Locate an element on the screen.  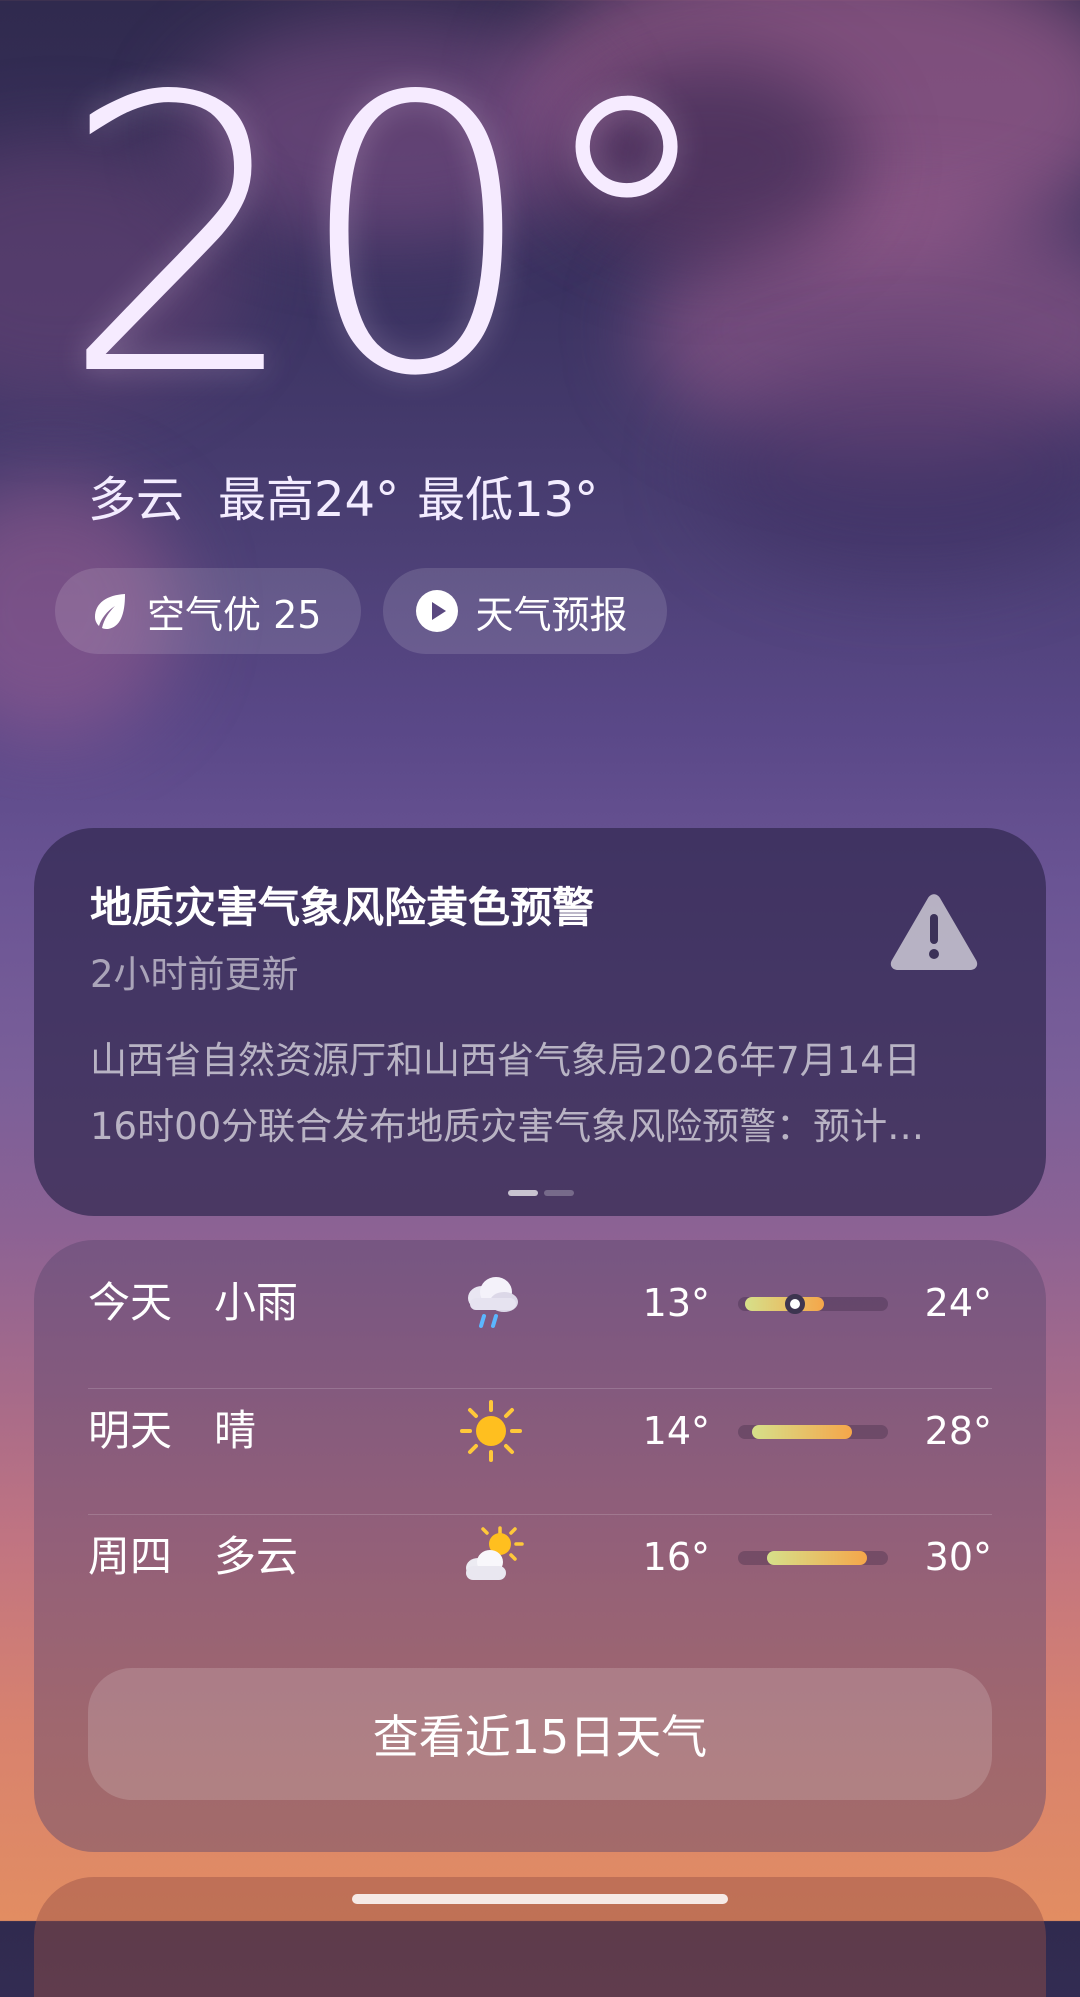
forecast-condition: 小雨 is located at coordinates (256, 1302).